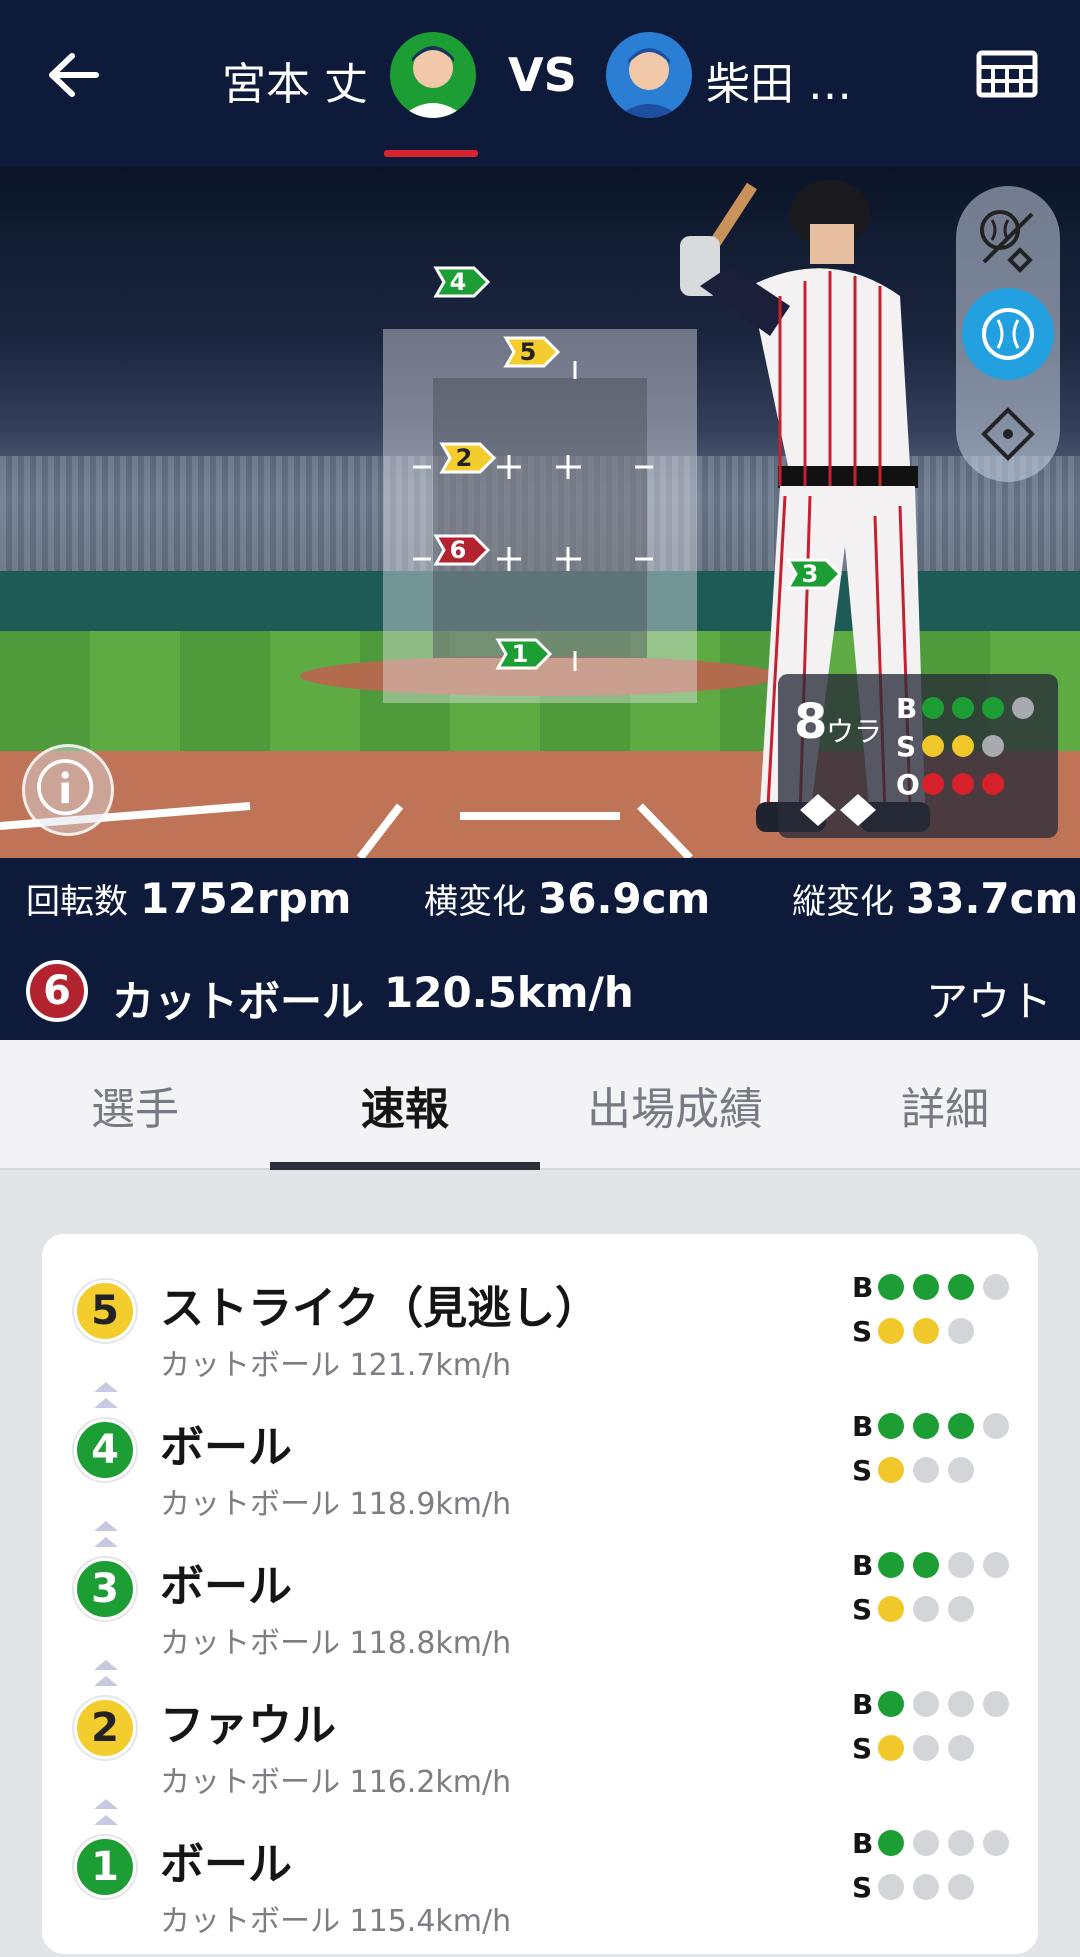 This screenshot has width=1080, height=1957. What do you see at coordinates (405, 1105) in the screenshot?
I see `tab-live: 速報` at bounding box center [405, 1105].